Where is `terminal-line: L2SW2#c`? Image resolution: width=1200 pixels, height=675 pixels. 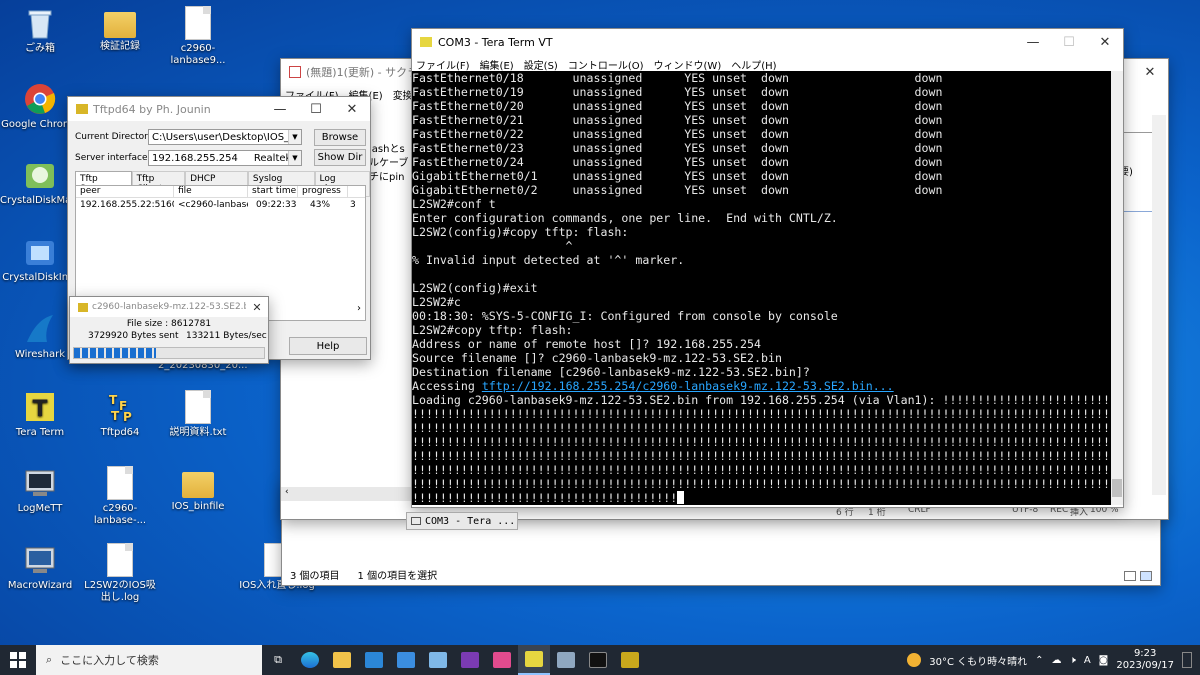
terminal-line: L2SW2#c is located at coordinates (436, 302).